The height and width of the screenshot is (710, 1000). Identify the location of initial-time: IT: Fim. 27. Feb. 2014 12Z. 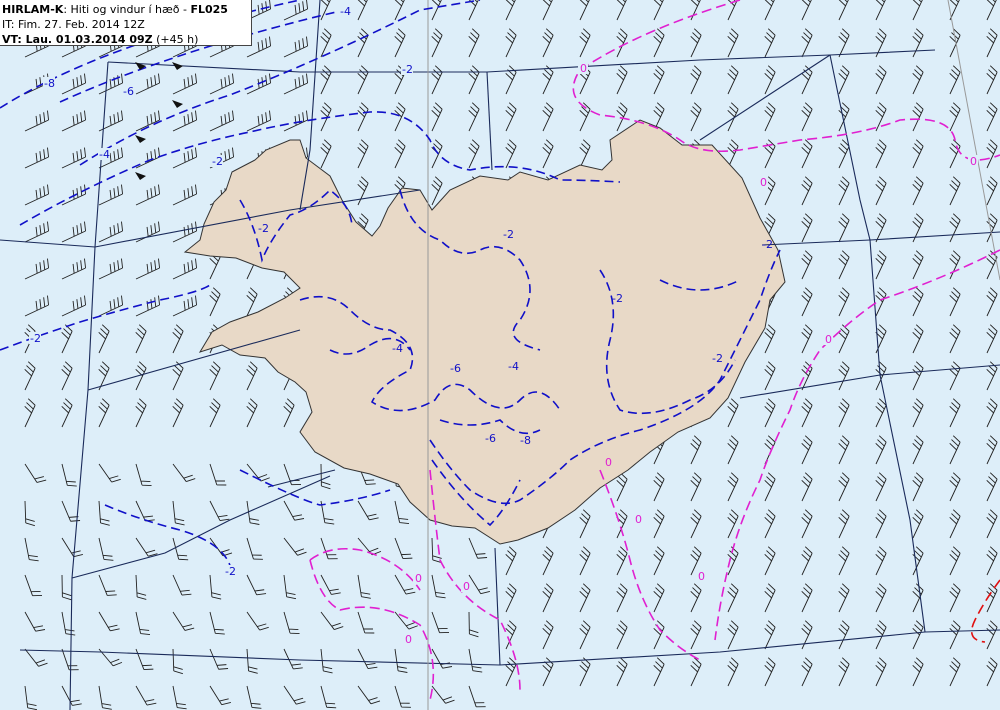
(73, 24).